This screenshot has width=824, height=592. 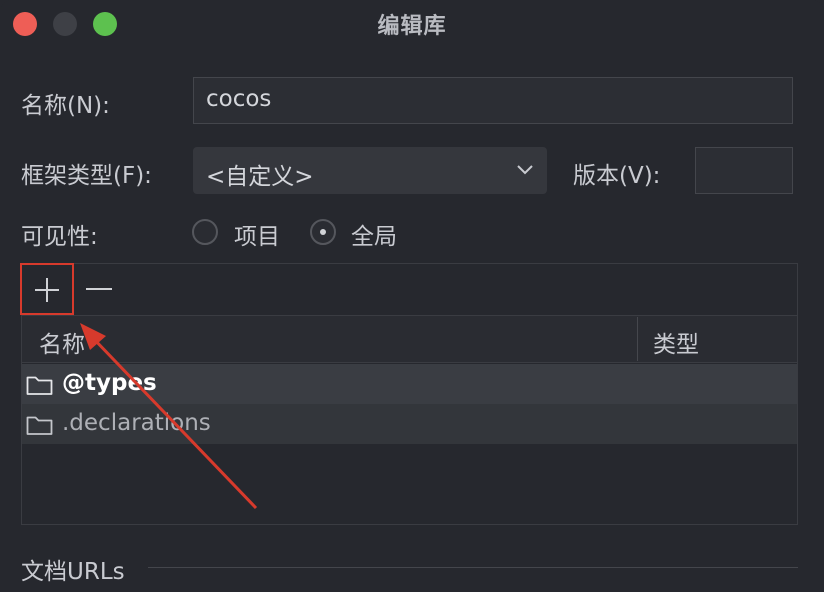 What do you see at coordinates (86, 176) in the screenshot?
I see `framework-label: 框架类型(F):` at bounding box center [86, 176].